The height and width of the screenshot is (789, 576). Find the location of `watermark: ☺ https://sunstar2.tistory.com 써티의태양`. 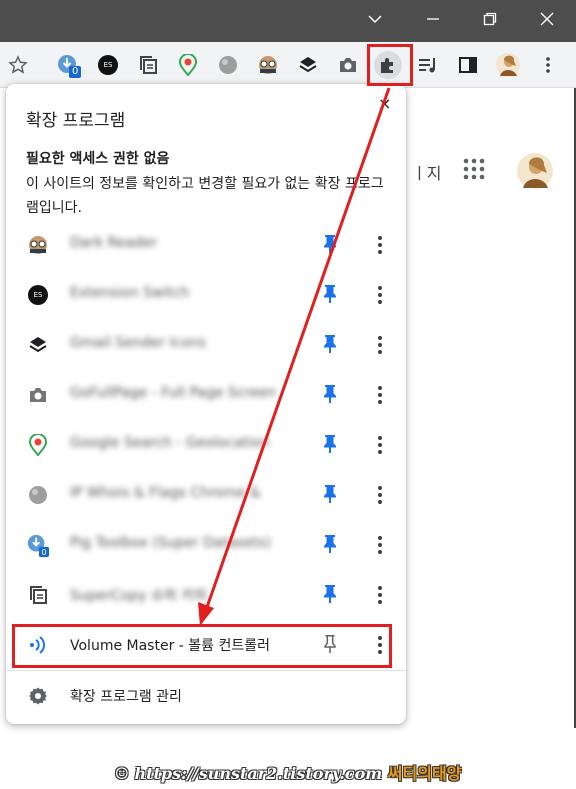

watermark: ☺ https://sunstar2.tistory.com 써티의태양 is located at coordinates (288, 772).